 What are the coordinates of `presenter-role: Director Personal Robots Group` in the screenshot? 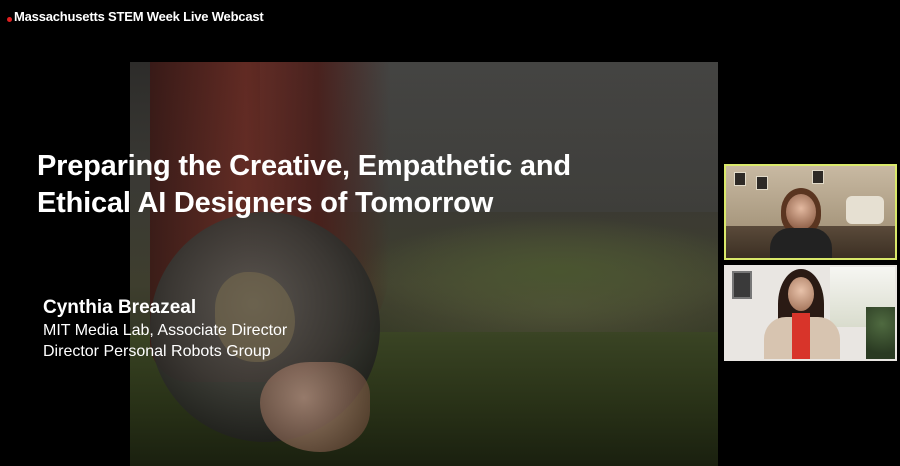 It's located at (157, 351).